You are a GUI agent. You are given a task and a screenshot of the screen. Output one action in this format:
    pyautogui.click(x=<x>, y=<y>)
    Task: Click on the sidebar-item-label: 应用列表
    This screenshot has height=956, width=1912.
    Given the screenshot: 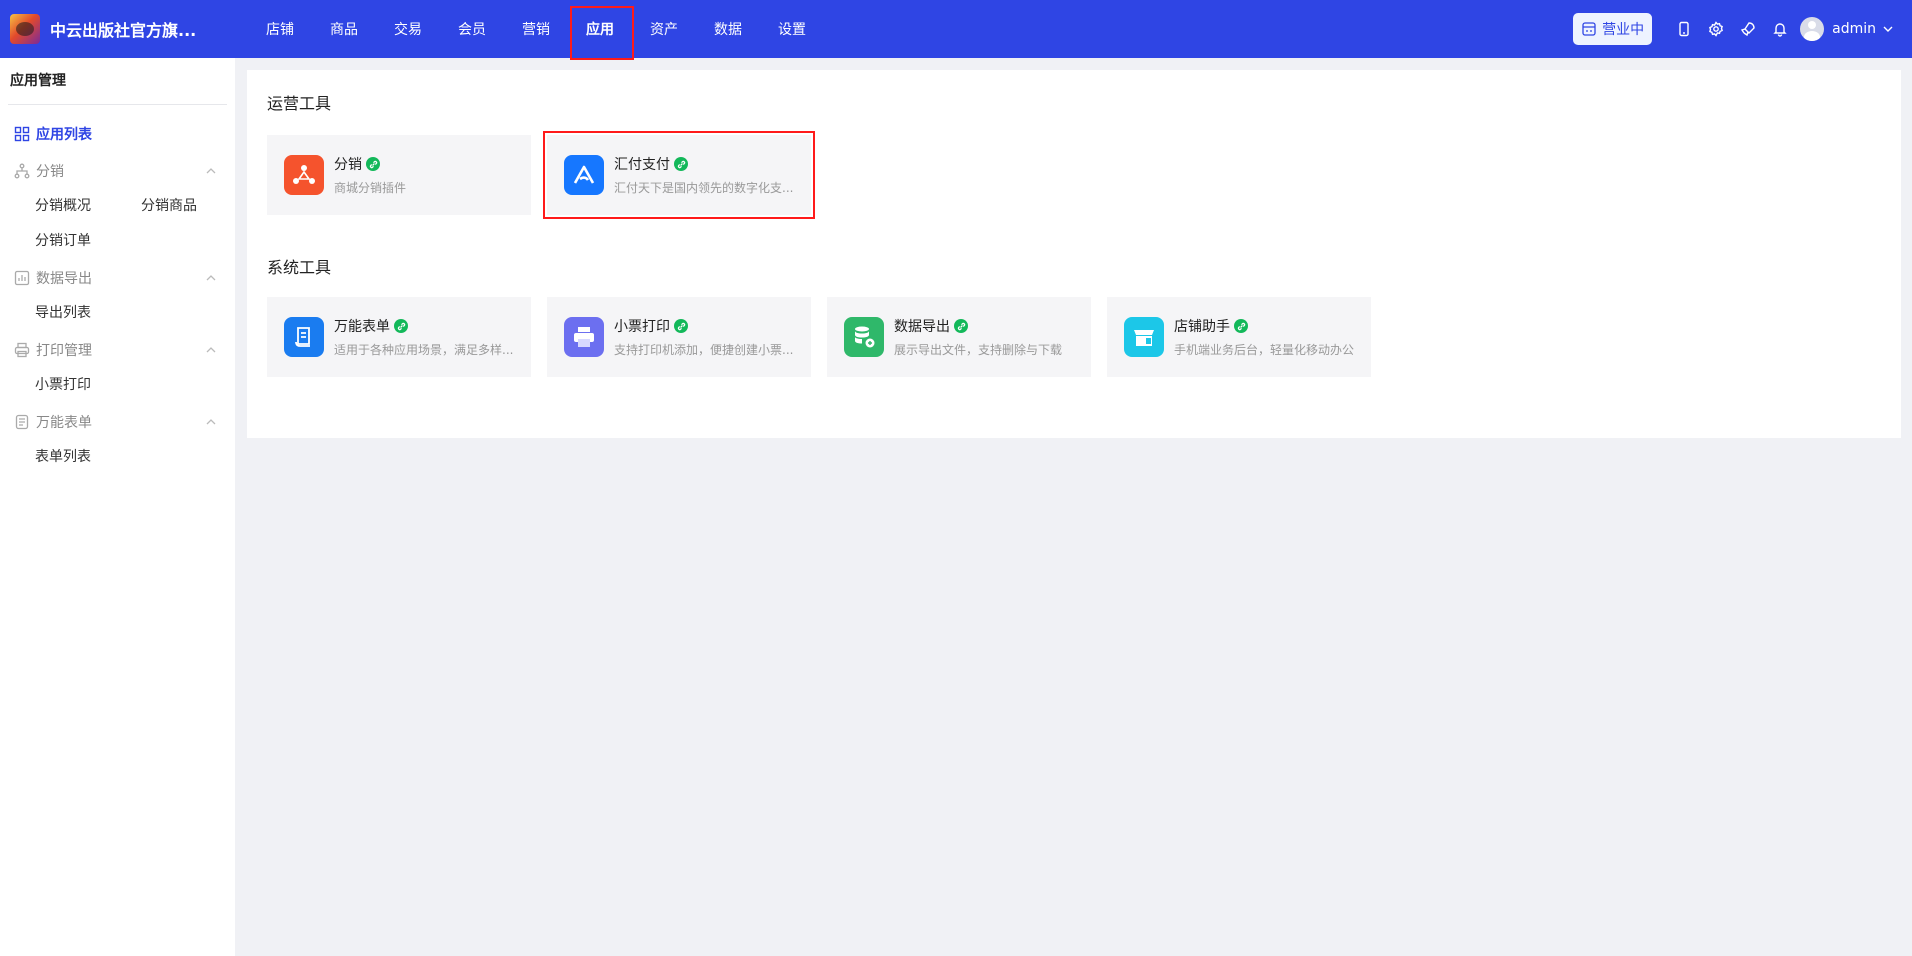 What is the action you would take?
    pyautogui.click(x=64, y=134)
    